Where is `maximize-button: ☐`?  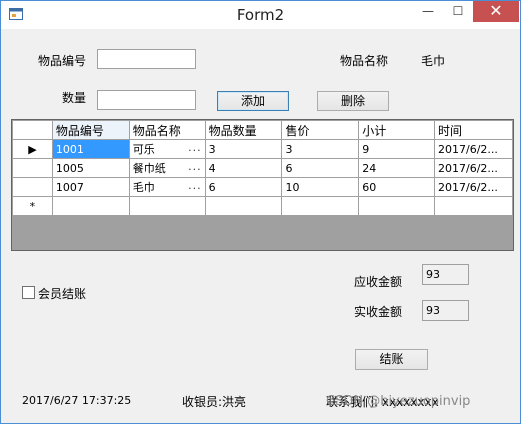 maximize-button: ☐ is located at coordinates (458, 11).